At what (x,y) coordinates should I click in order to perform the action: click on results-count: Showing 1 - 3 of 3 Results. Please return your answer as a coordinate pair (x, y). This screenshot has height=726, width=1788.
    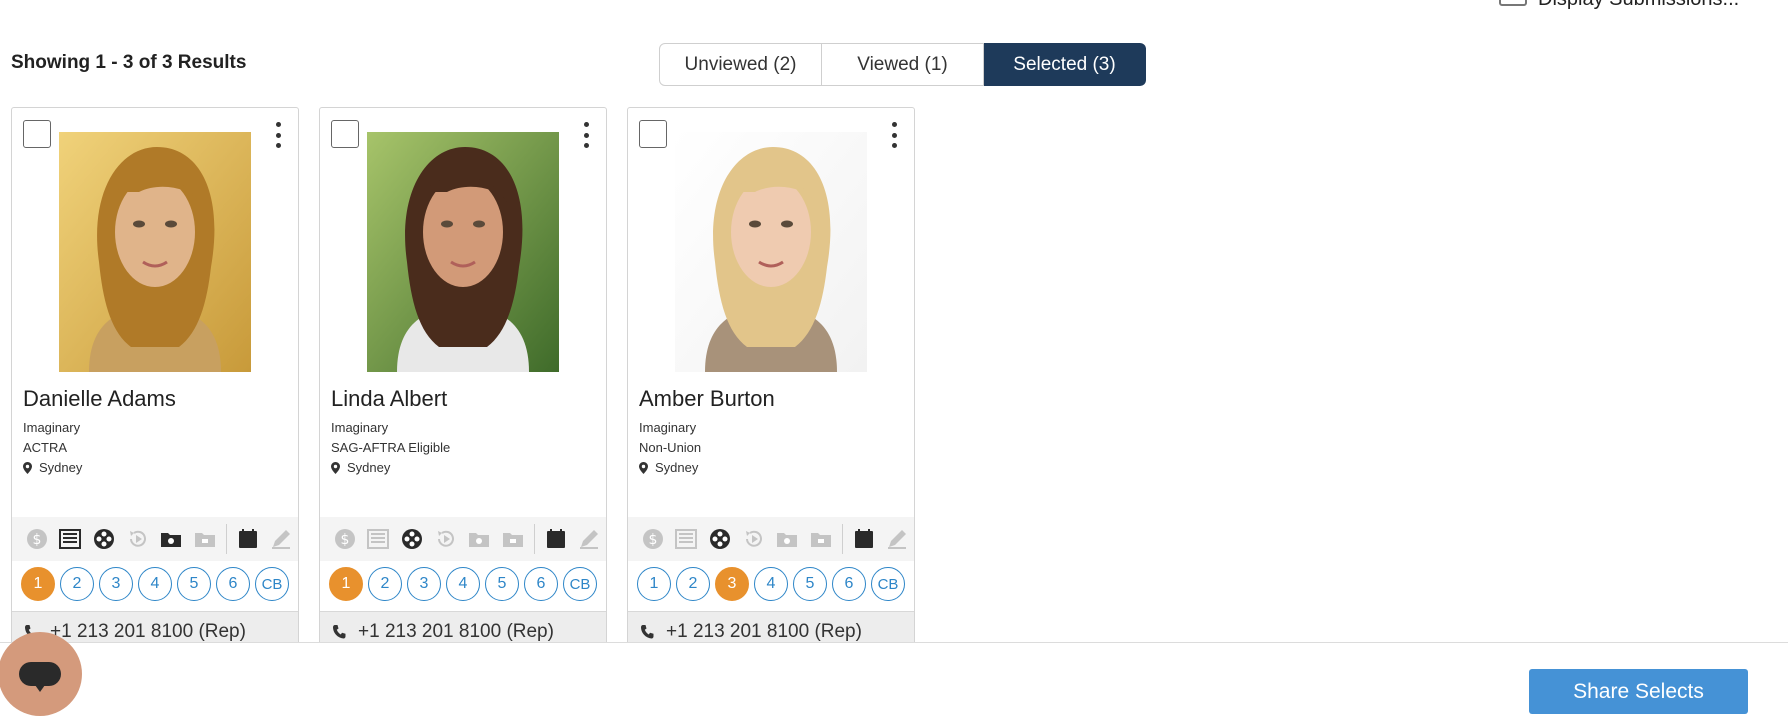
    Looking at the image, I should click on (129, 62).